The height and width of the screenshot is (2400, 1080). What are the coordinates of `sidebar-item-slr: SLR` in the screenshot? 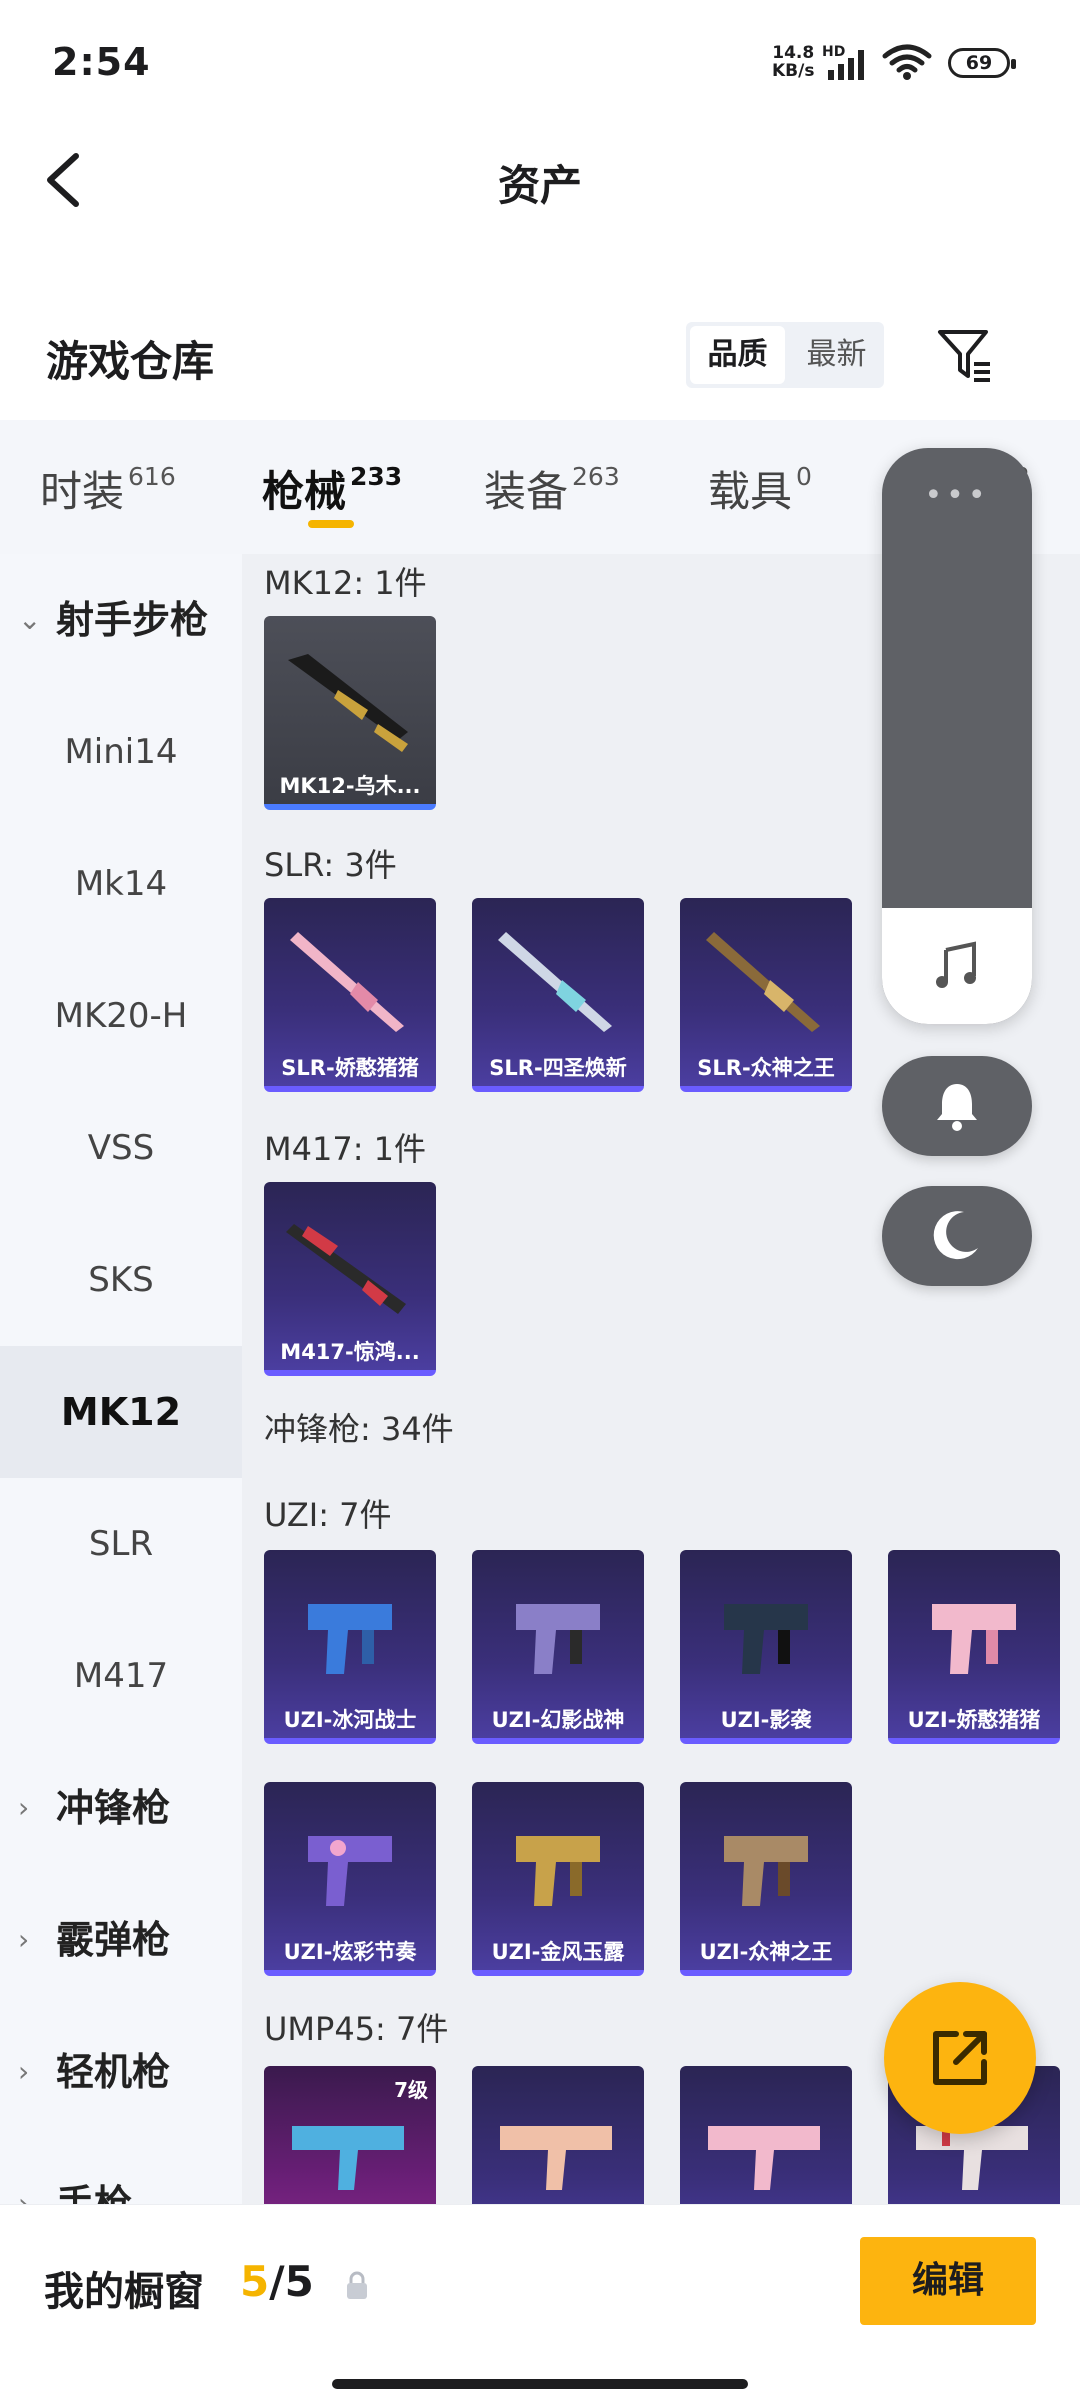 It's located at (121, 1544).